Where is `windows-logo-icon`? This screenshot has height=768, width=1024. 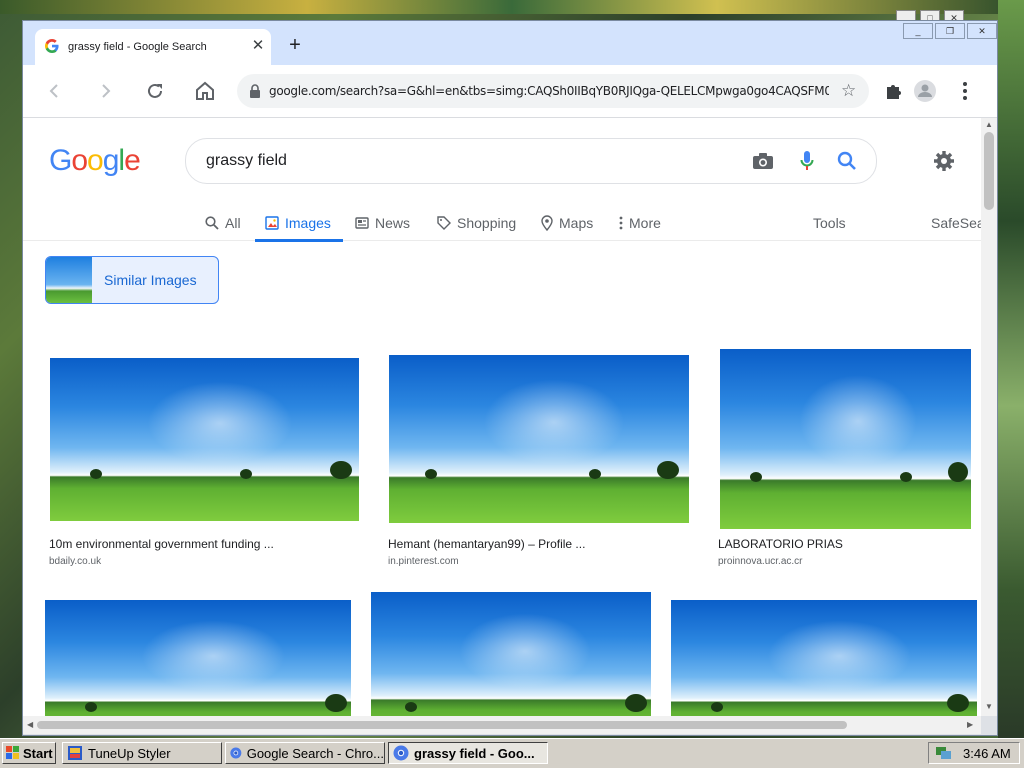 windows-logo-icon is located at coordinates (12, 752).